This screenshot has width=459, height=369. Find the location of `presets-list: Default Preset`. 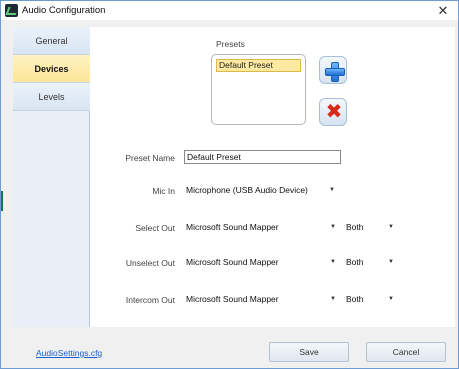

presets-list: Default Preset is located at coordinates (258, 89).